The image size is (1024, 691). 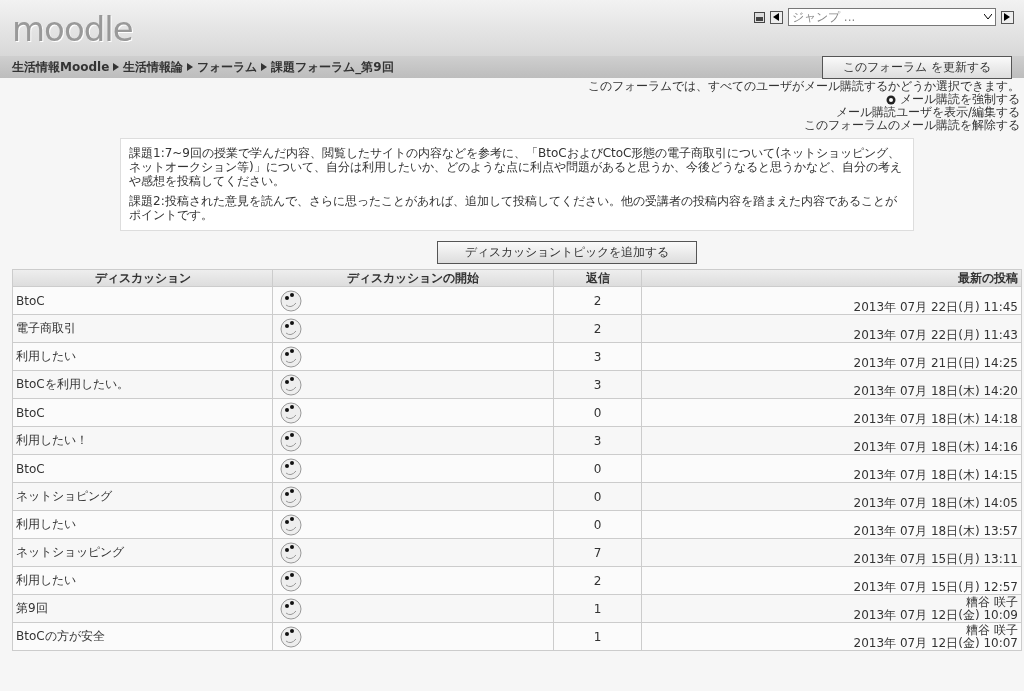 I want to click on left-triangle-icon, so click(x=776, y=17).